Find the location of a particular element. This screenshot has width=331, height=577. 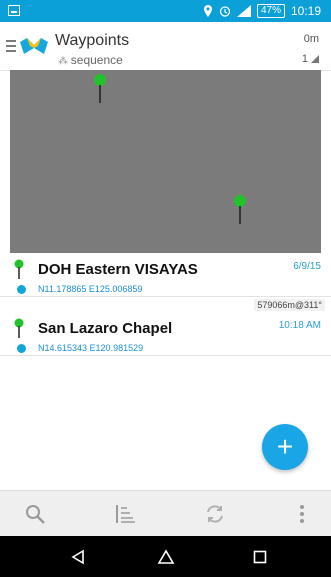

status-time: 10:19 is located at coordinates (305, 11).